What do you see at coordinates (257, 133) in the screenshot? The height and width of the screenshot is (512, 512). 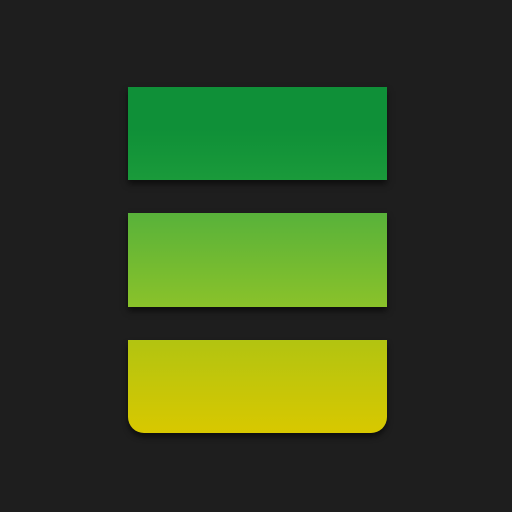 I see `logo-bar-top` at bounding box center [257, 133].